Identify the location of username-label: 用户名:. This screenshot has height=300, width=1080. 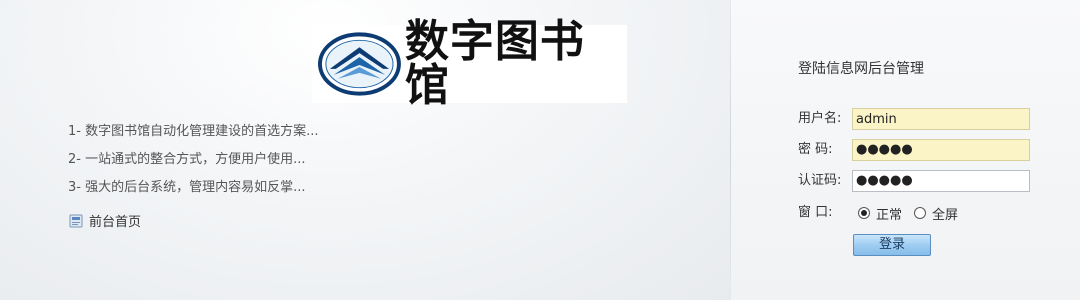
(820, 118).